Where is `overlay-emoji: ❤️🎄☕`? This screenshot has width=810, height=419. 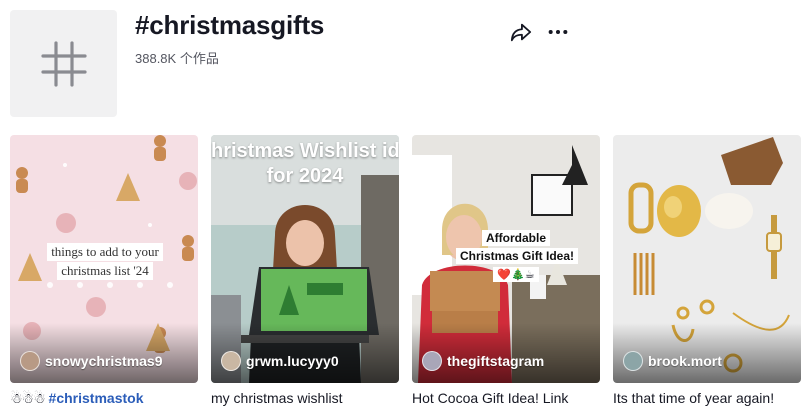
overlay-emoji: ❤️🎄☕ is located at coordinates (516, 274).